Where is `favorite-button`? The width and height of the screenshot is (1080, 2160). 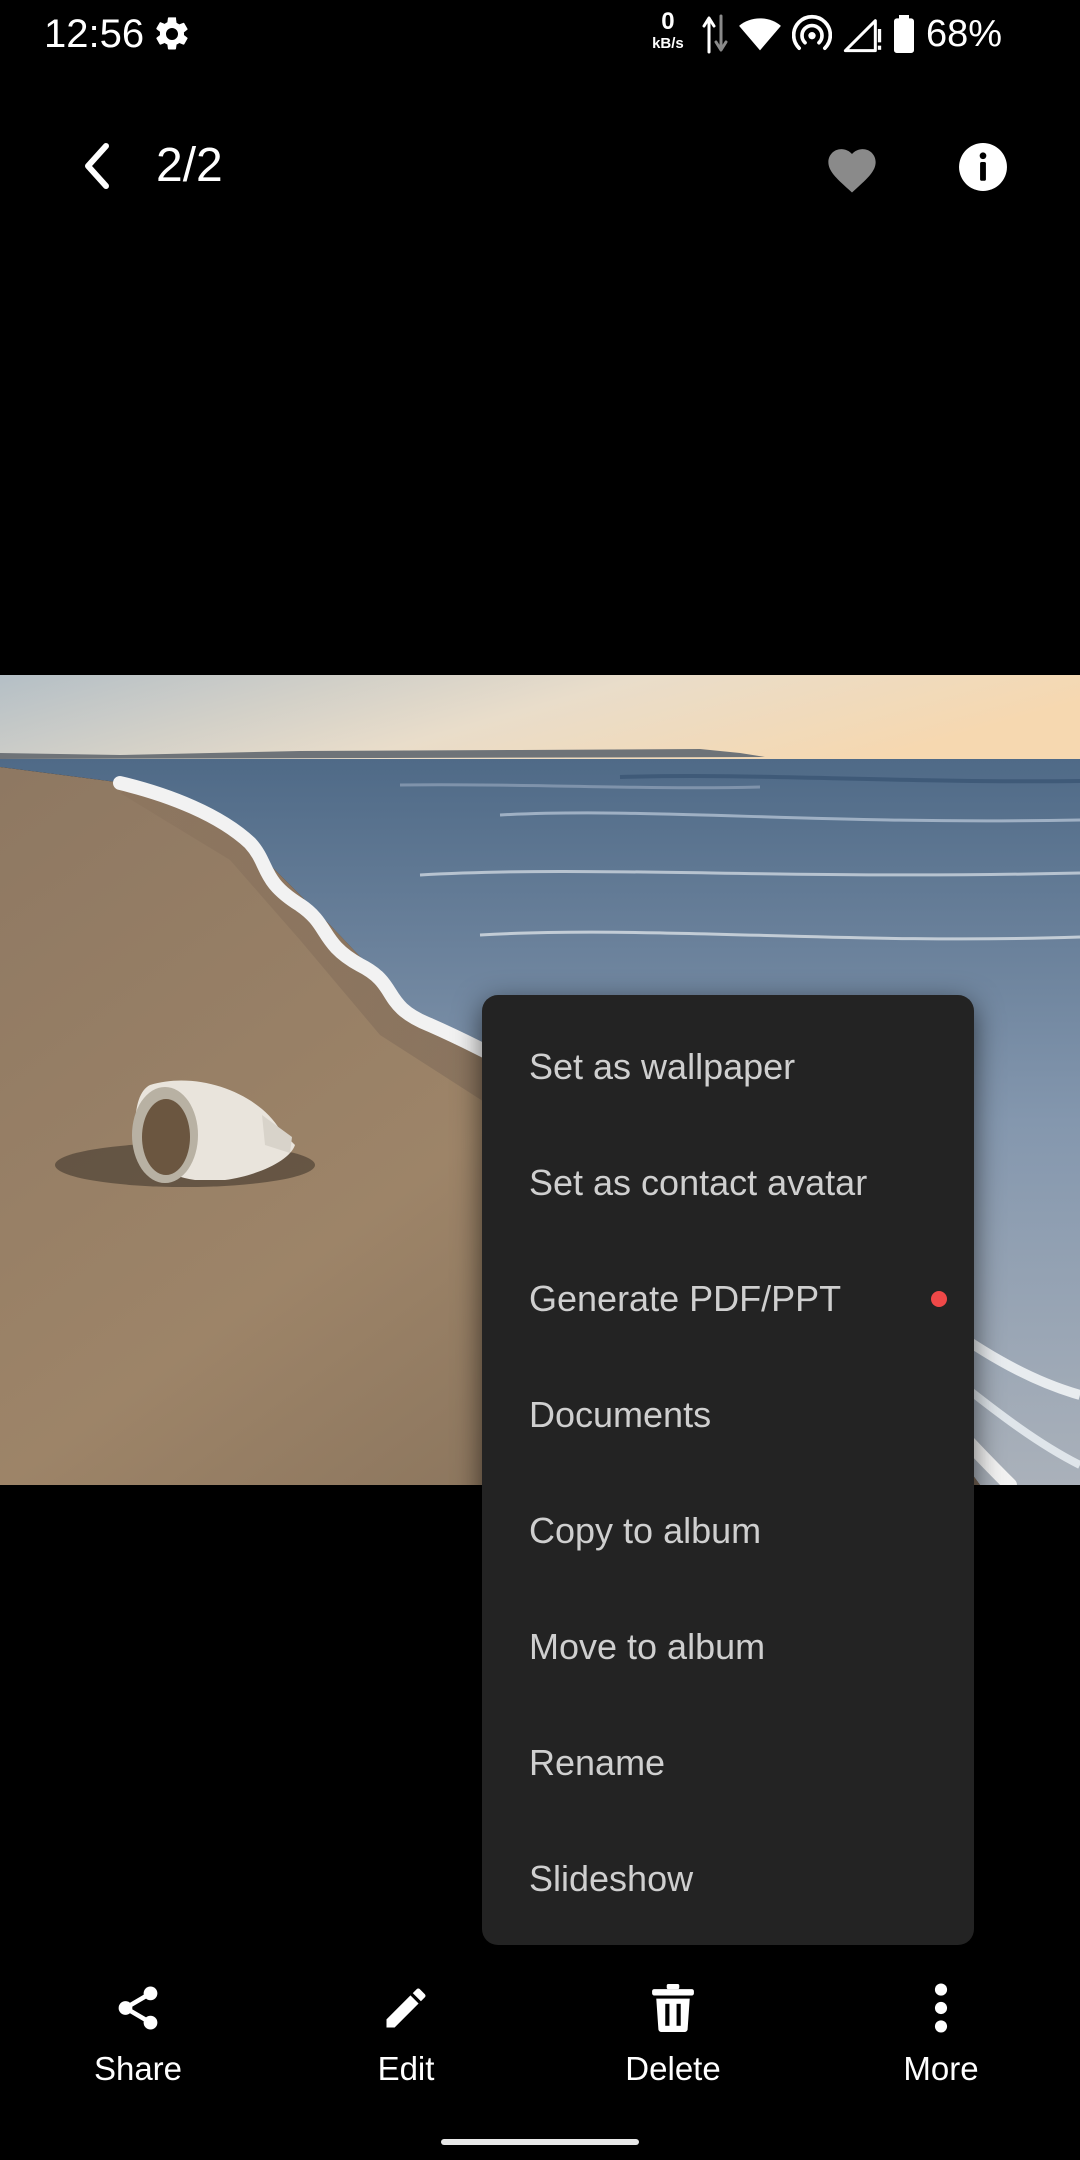
favorite-button is located at coordinates (852, 168).